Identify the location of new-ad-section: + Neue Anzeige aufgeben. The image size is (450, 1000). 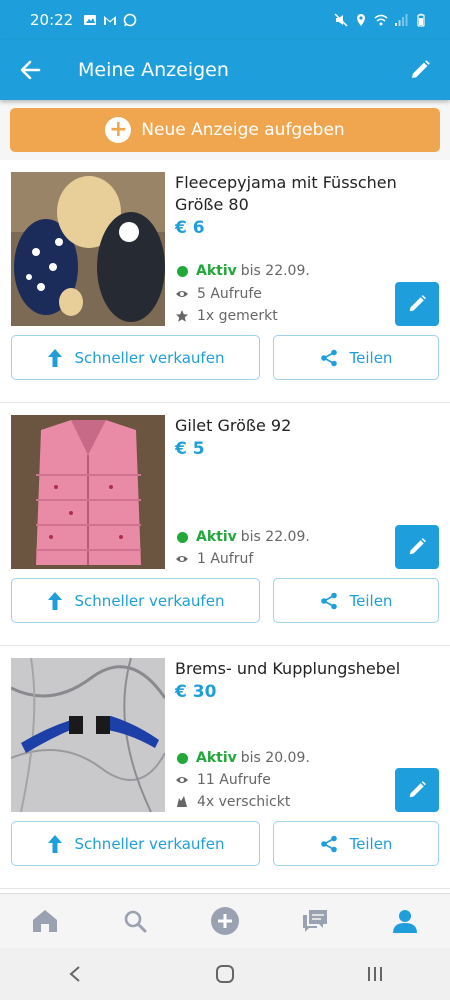
(225, 130).